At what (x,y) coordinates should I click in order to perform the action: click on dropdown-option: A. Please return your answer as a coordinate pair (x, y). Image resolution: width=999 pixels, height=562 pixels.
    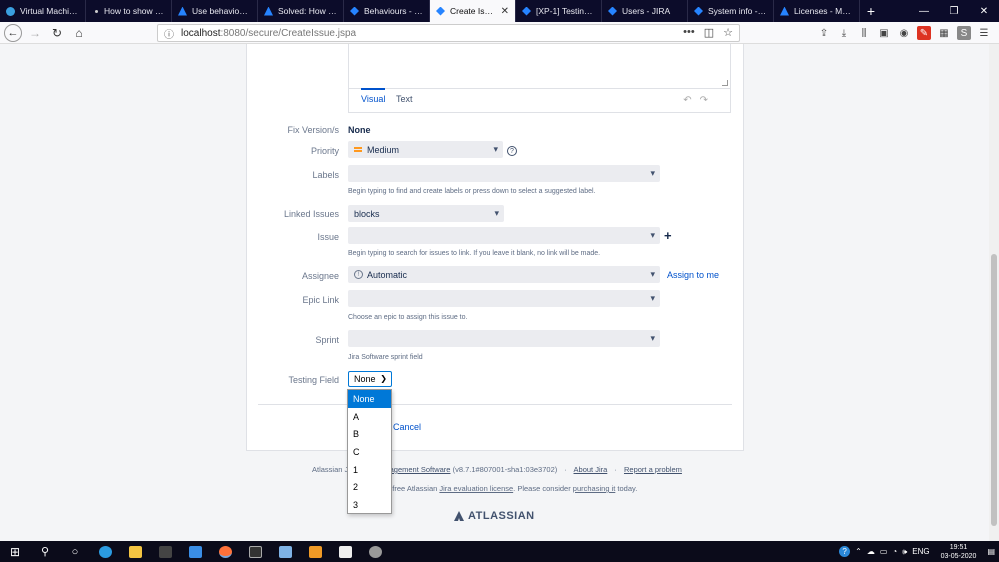
    Looking at the image, I should click on (369, 417).